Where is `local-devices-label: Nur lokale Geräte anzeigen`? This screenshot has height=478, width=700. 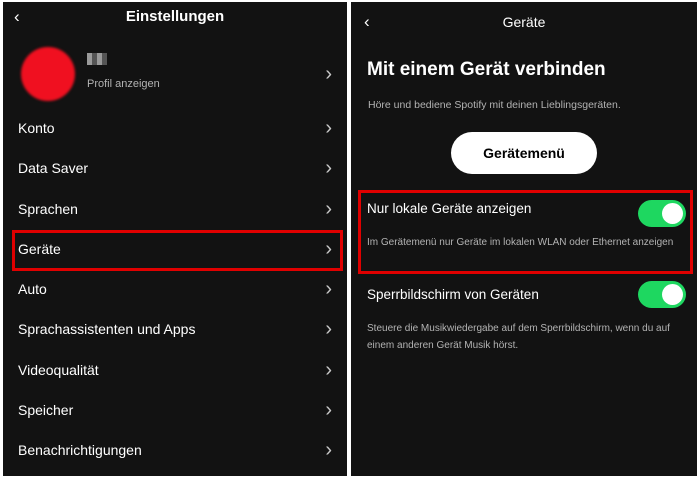
local-devices-label: Nur lokale Geräte anzeigen is located at coordinates (449, 208).